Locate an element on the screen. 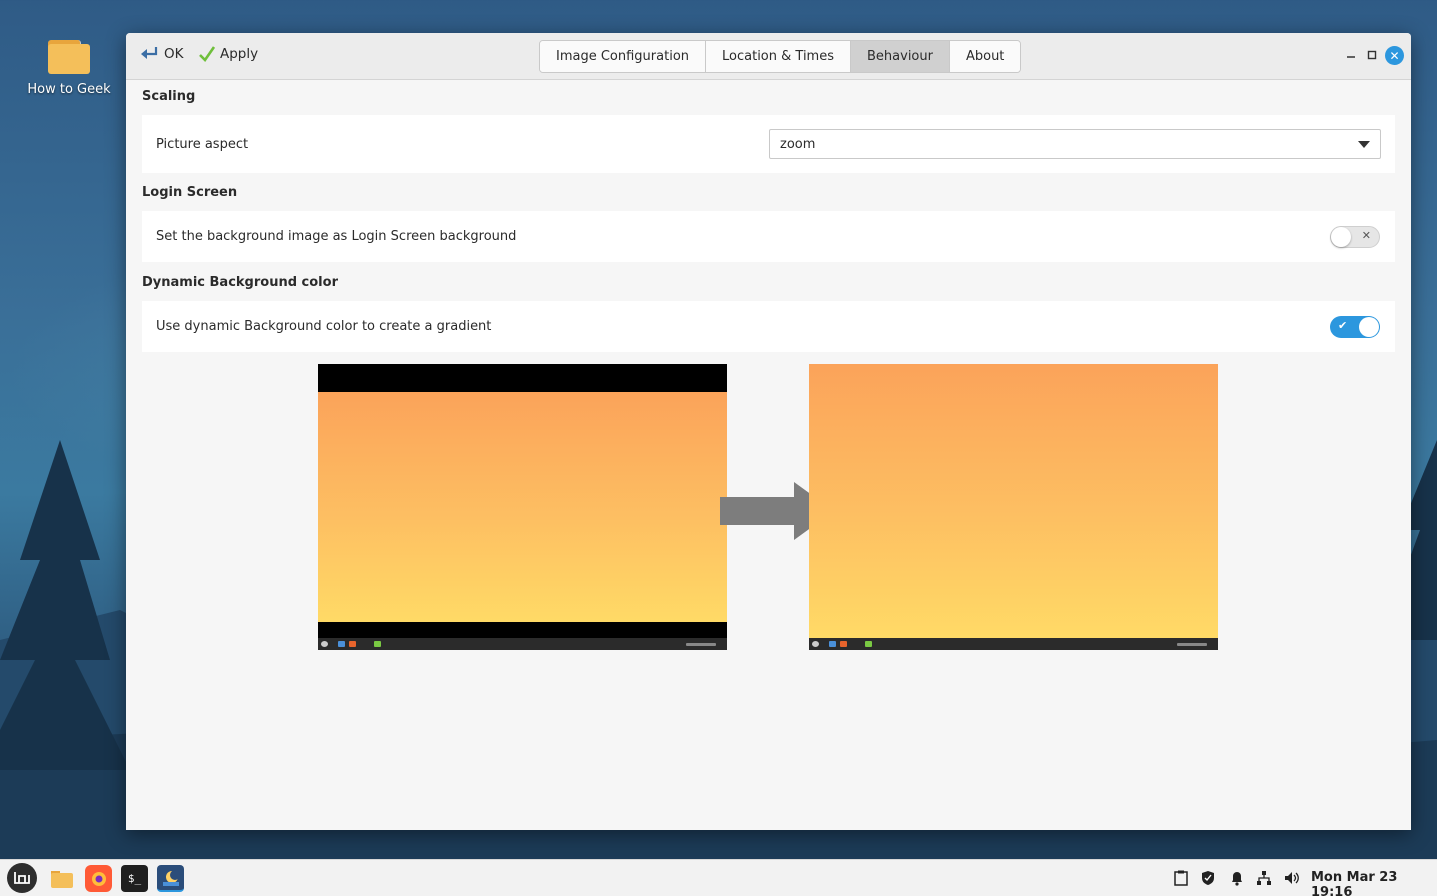  folder-icon is located at coordinates (69, 57).